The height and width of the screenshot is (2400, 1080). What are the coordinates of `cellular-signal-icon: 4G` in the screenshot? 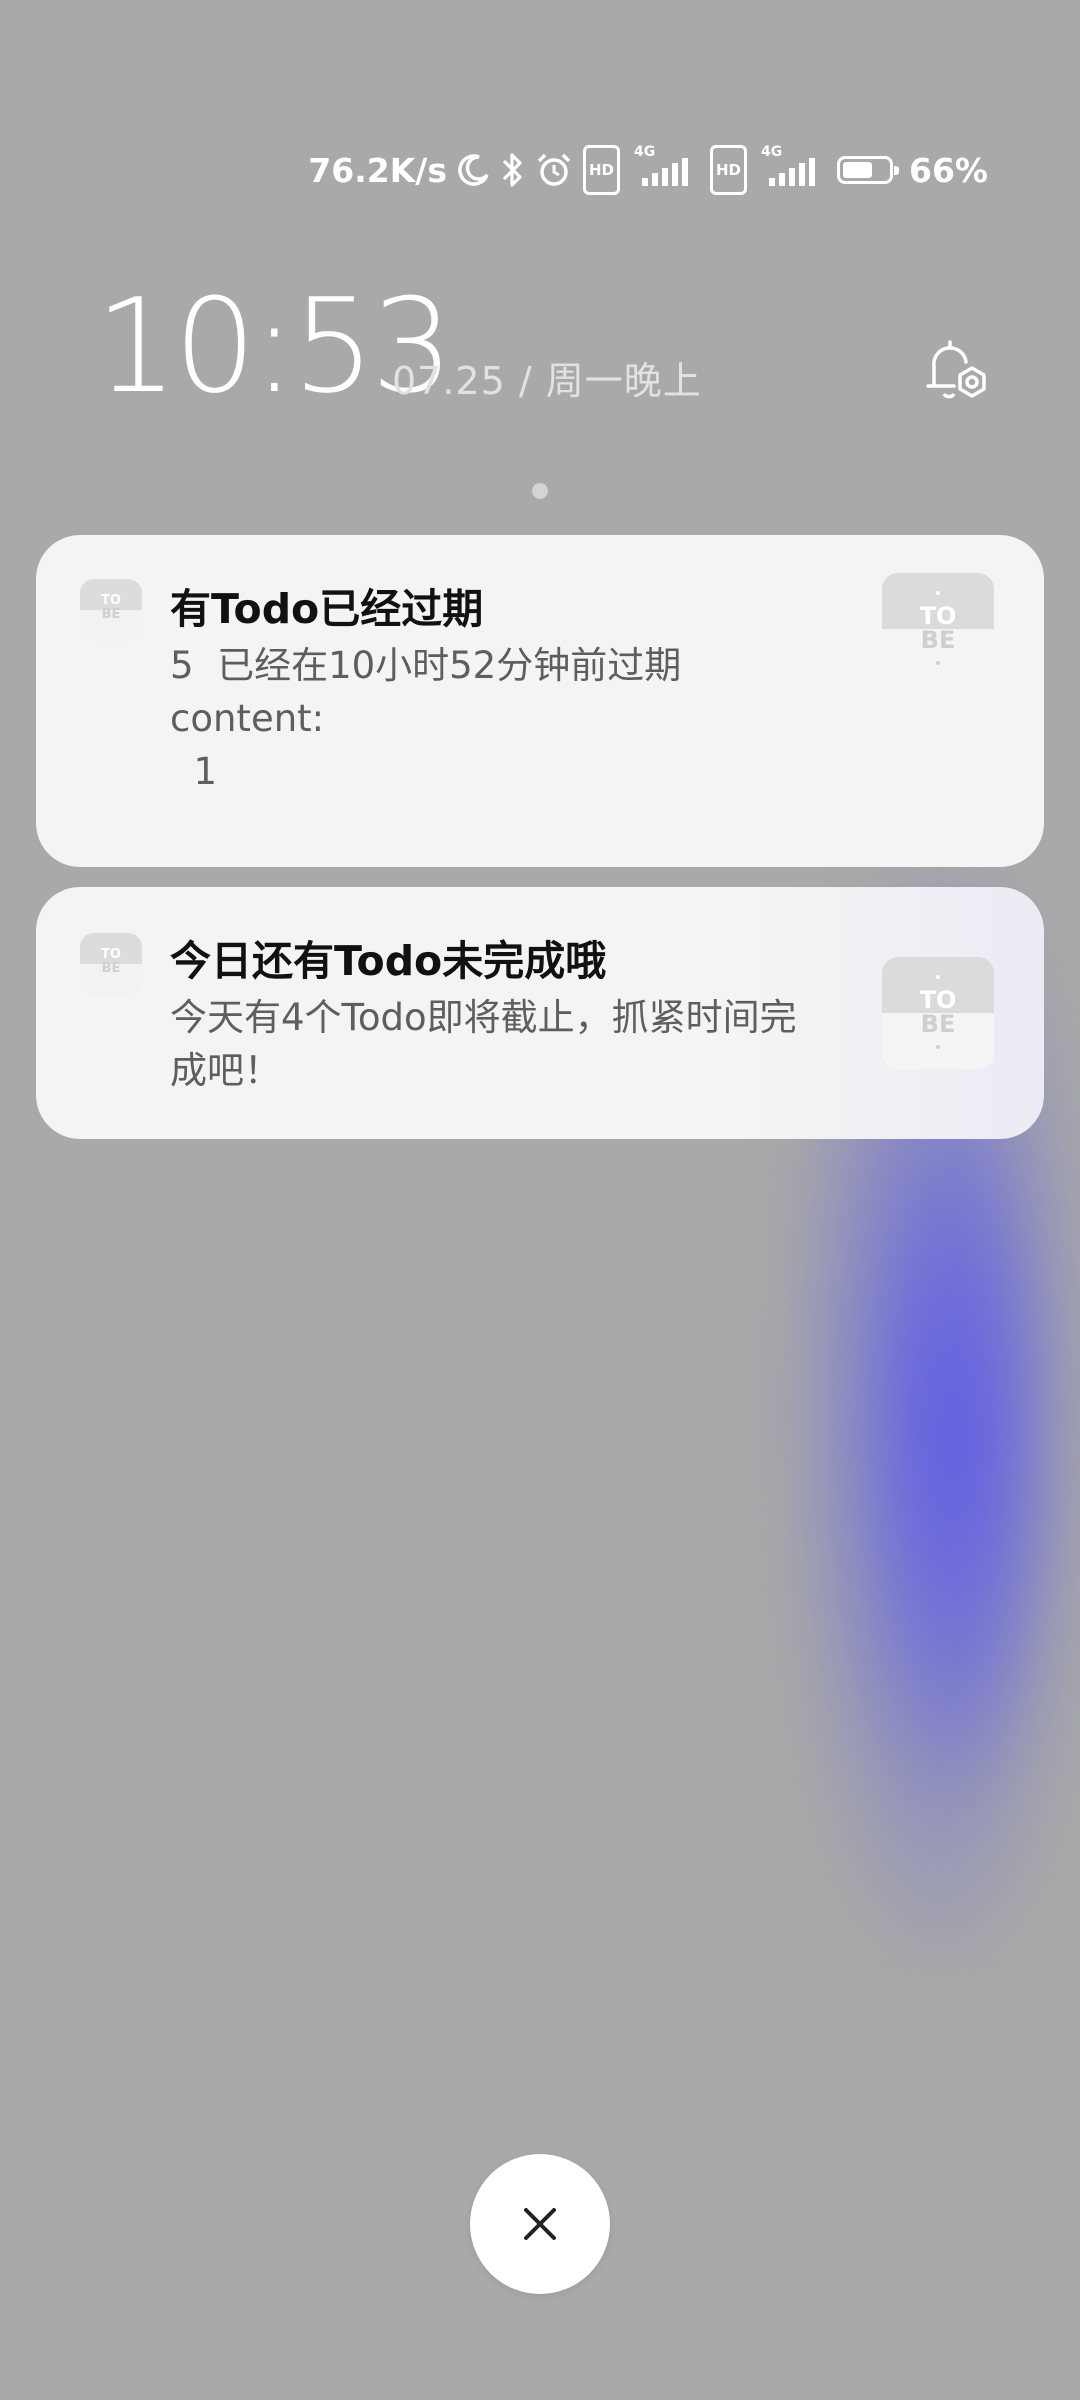 It's located at (665, 167).